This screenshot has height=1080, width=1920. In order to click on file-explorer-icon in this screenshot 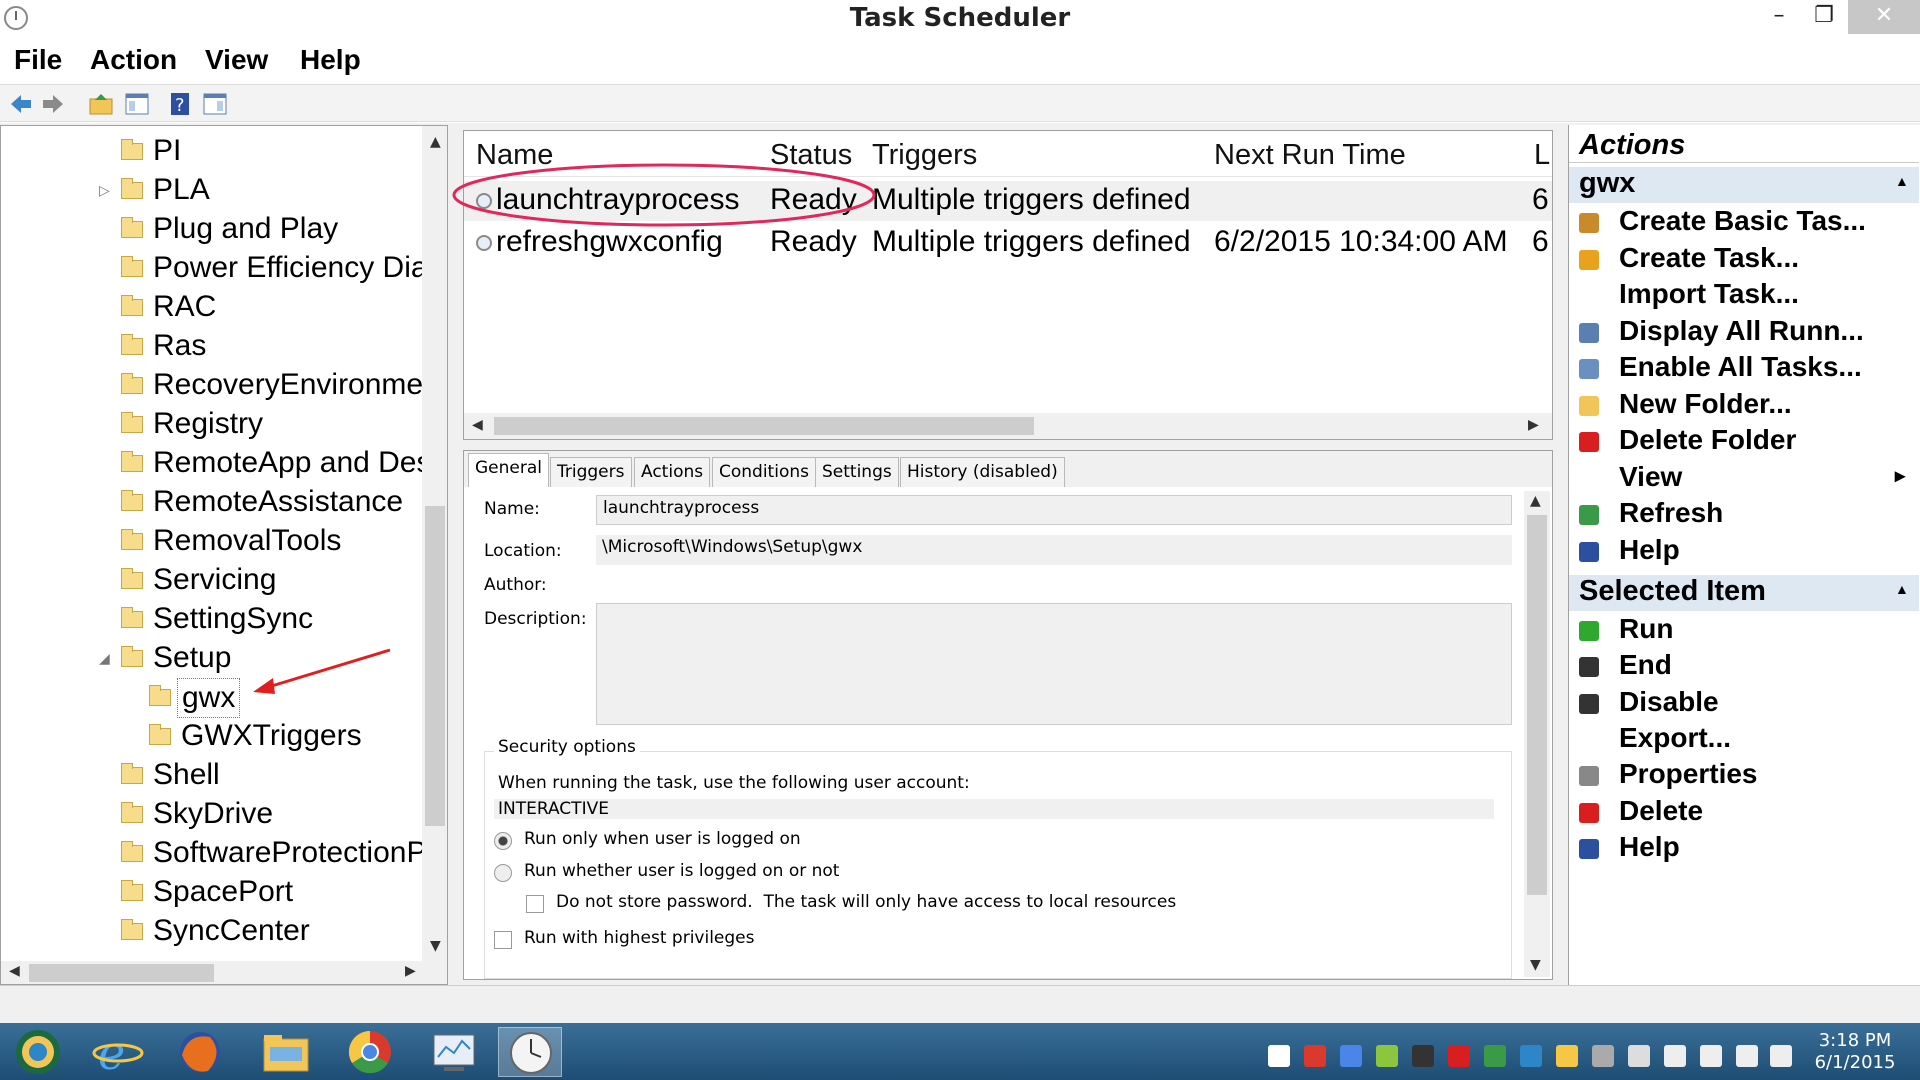, I will do `click(286, 1052)`.